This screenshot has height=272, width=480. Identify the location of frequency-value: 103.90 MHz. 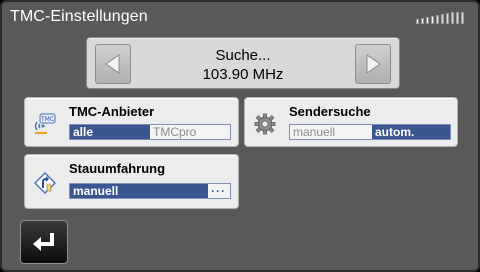
(243, 74).